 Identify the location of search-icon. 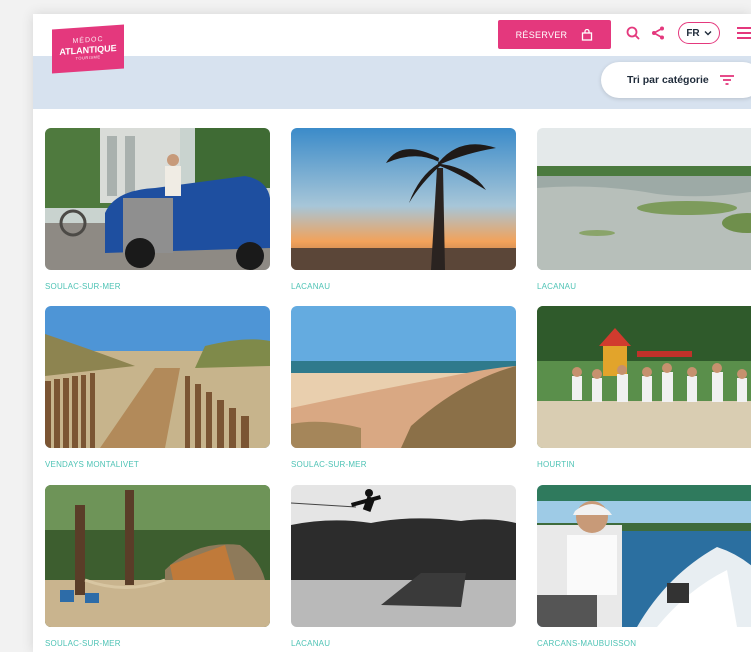
(633, 33).